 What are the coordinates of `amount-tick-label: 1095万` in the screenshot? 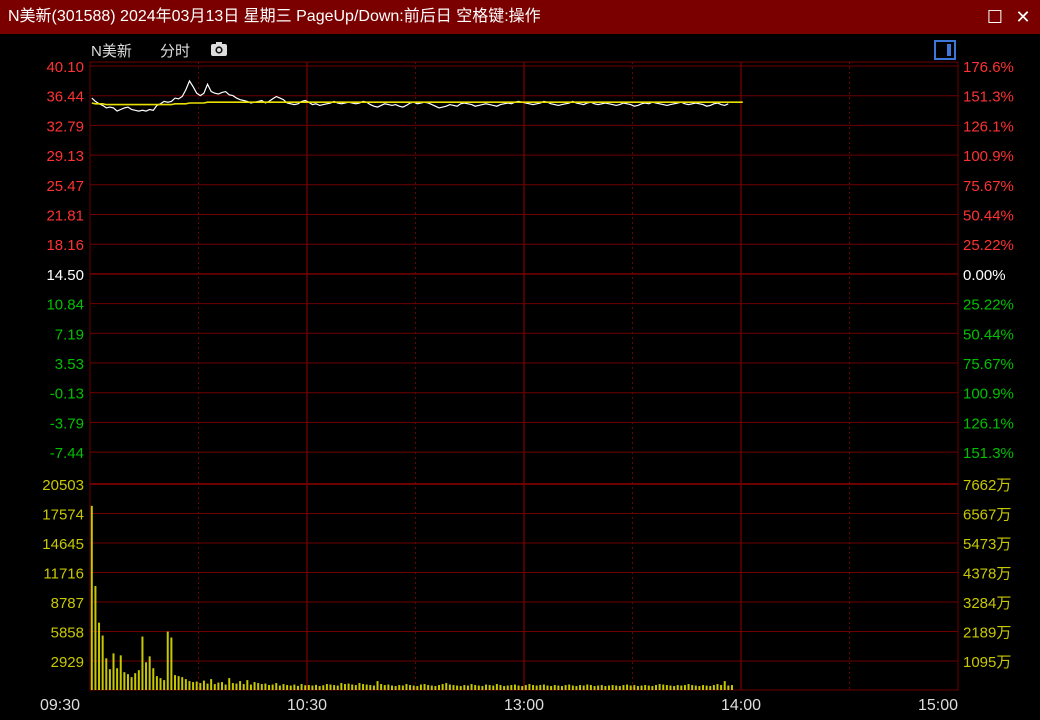 It's located at (987, 662).